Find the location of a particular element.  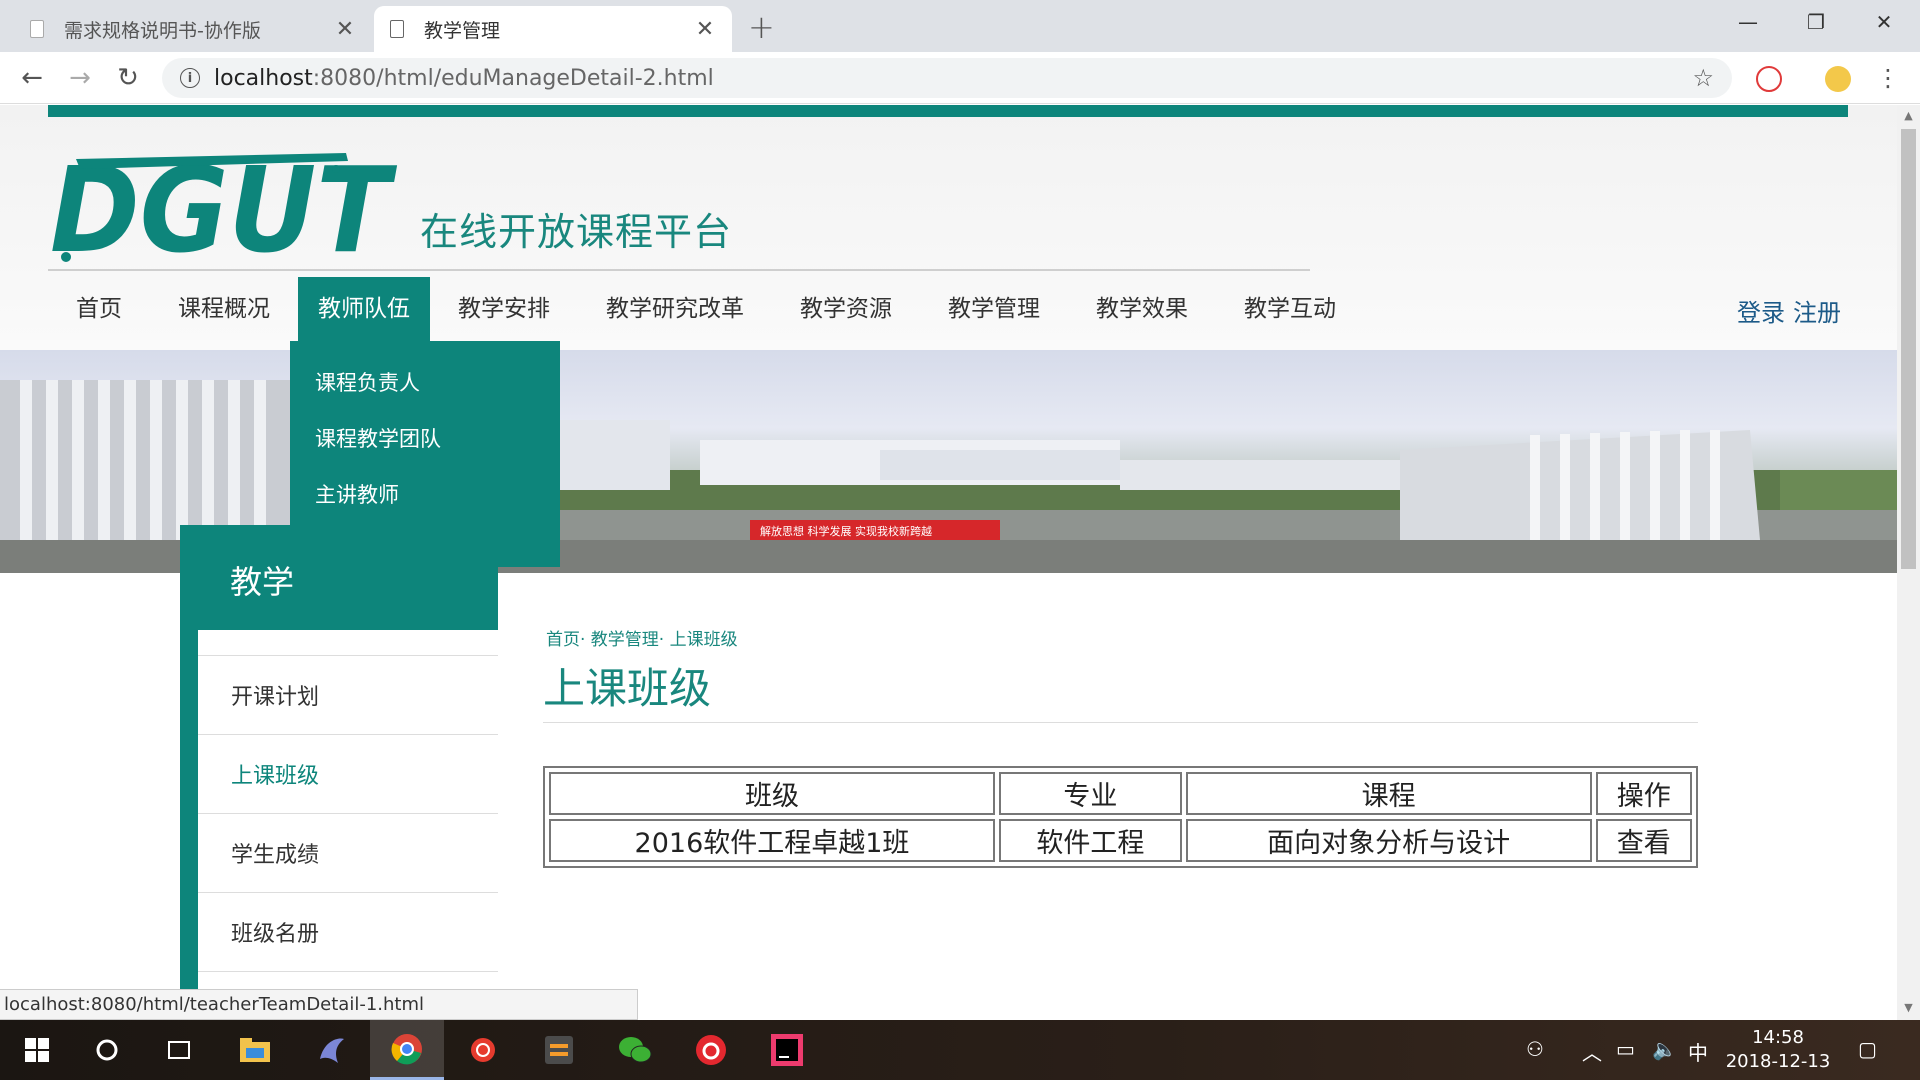

sidebar-item-grades: 学生成绩 is located at coordinates (348, 852).